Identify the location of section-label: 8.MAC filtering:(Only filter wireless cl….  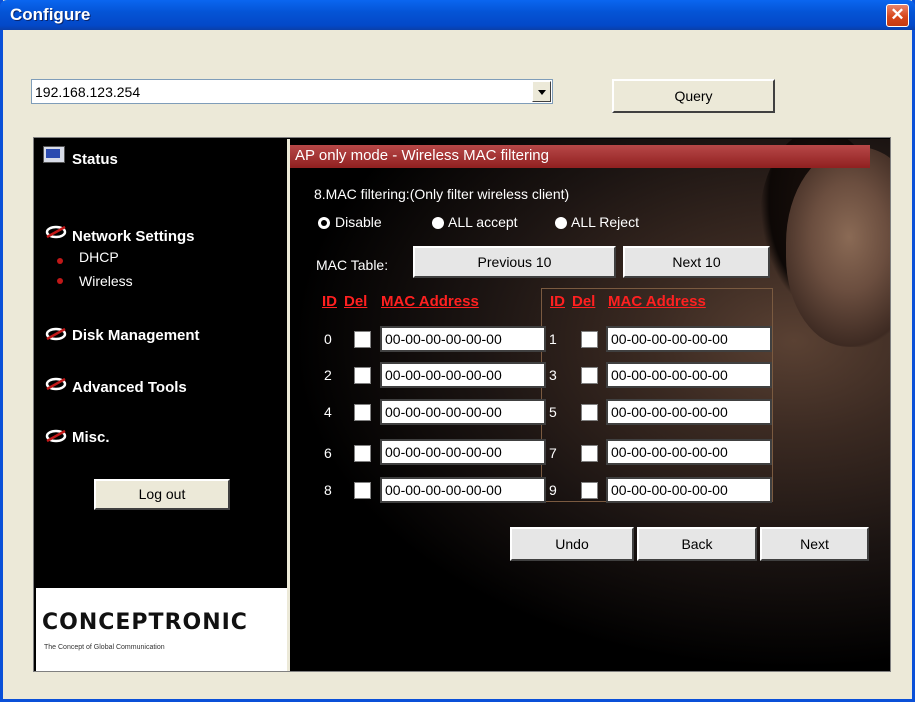
(442, 194).